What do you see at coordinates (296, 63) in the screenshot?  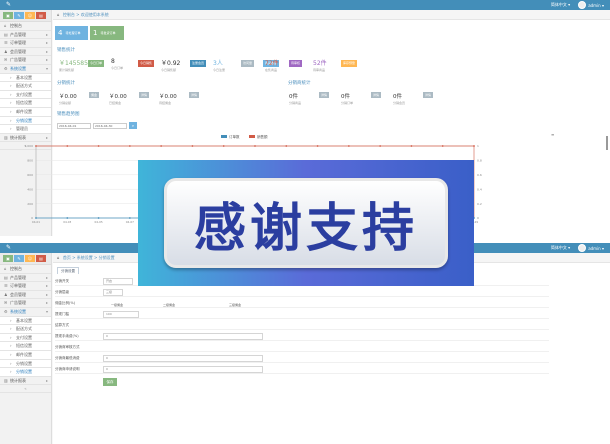 I see `pending-review-badge: 待审核` at bounding box center [296, 63].